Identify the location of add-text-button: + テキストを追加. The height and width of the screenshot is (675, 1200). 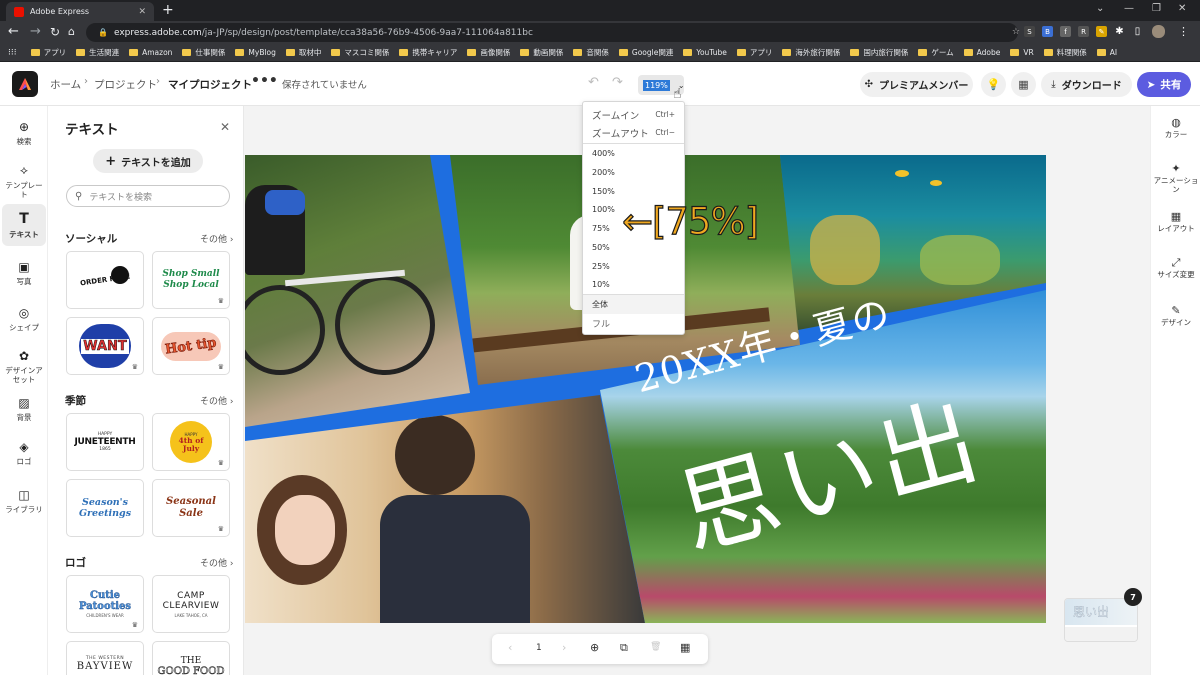
(148, 161).